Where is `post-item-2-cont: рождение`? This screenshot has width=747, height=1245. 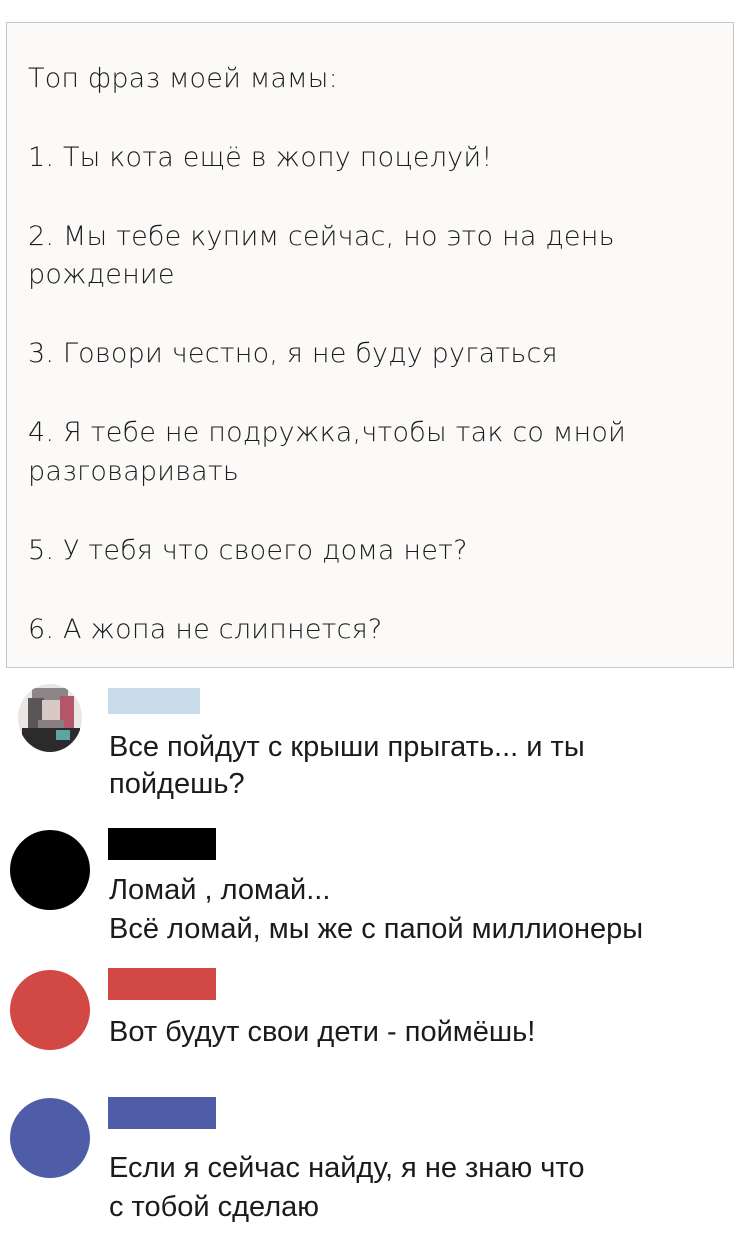
post-item-2-cont: рождение is located at coordinates (101, 274).